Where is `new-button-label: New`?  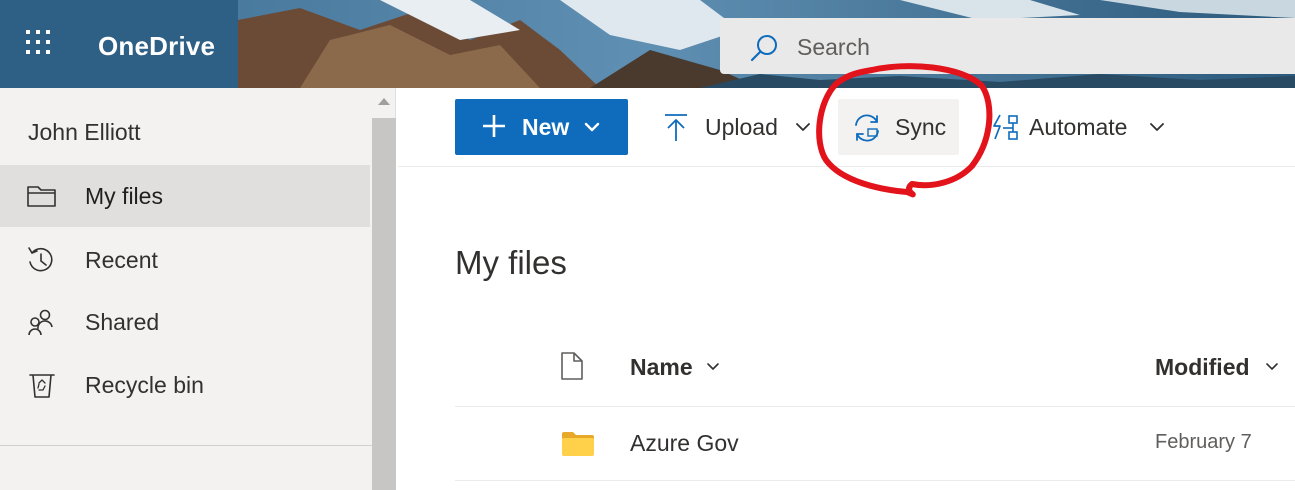 new-button-label: New is located at coordinates (546, 127).